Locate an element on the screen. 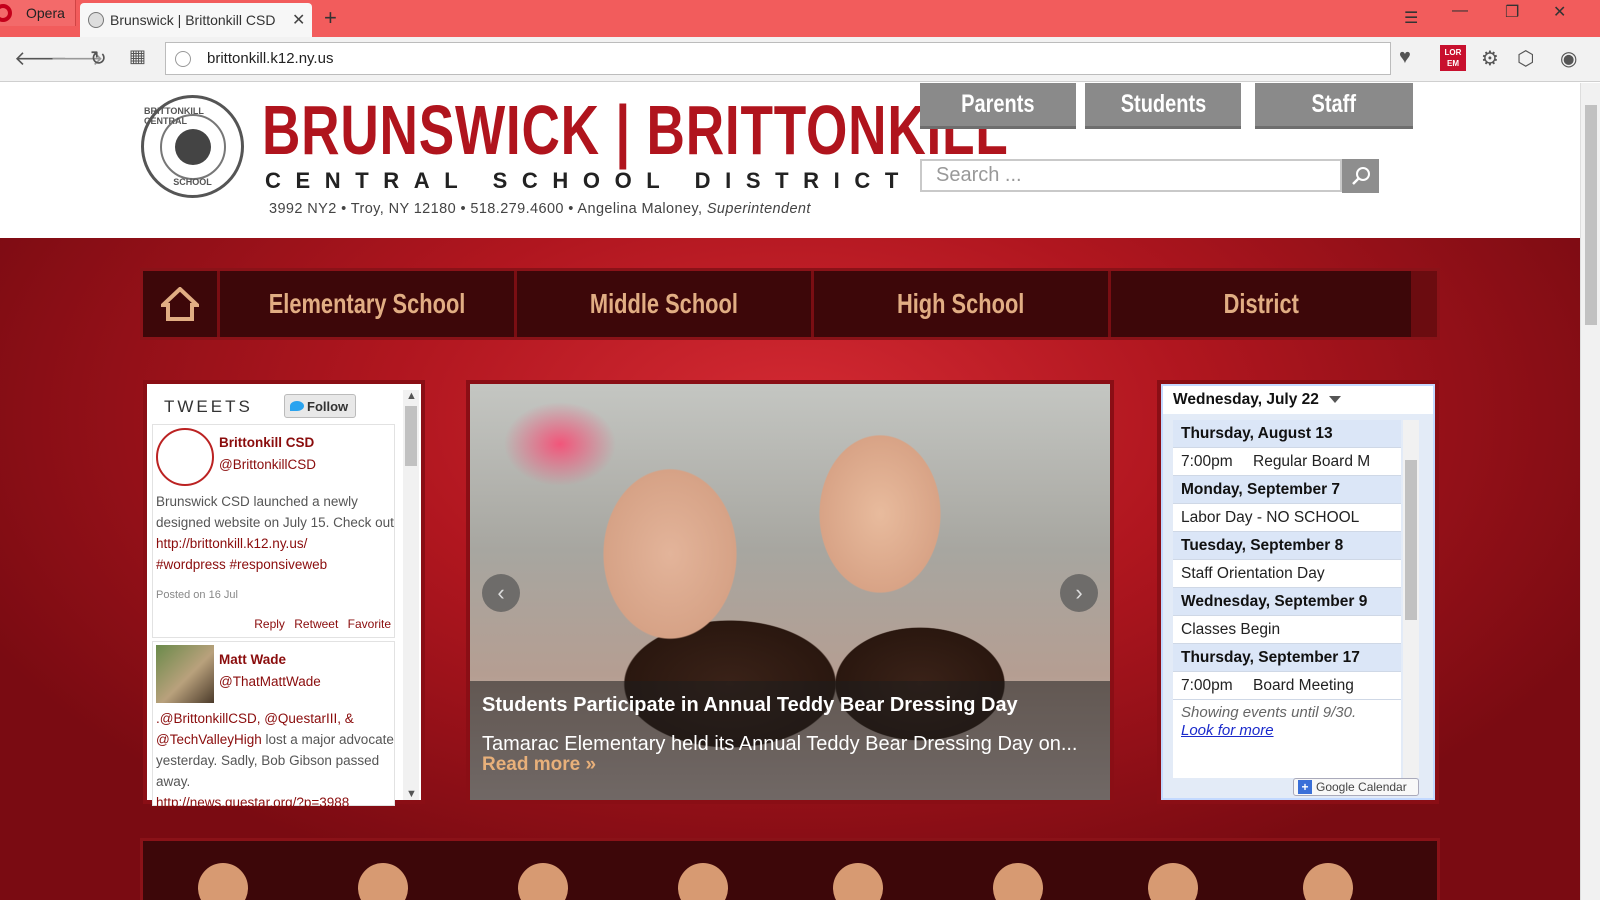 This screenshot has height=900, width=1600. favorite-link: Favorite is located at coordinates (369, 624).